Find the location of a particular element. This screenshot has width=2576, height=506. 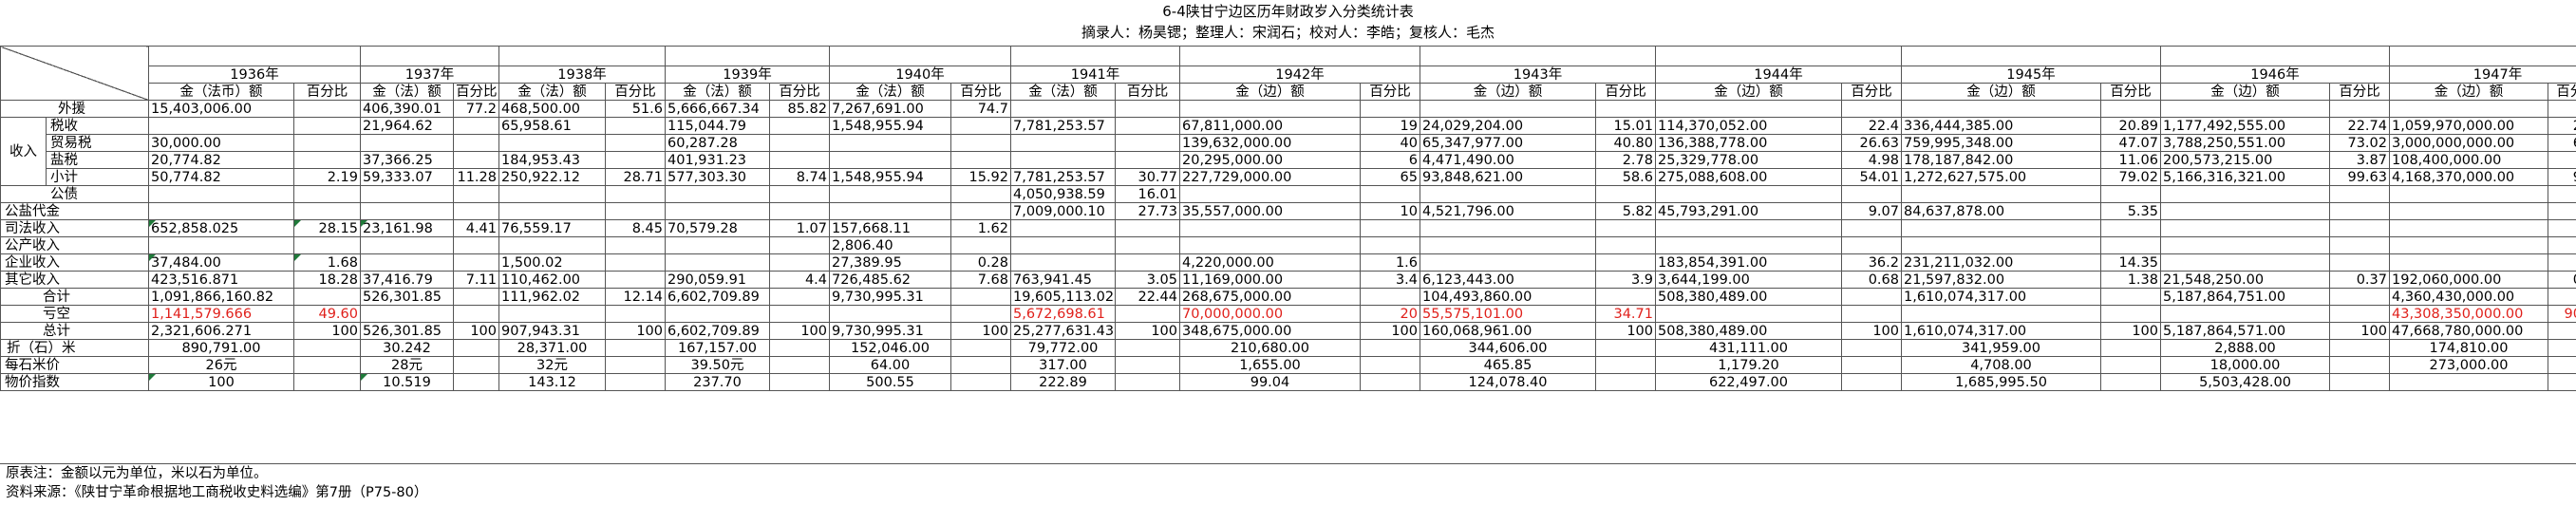

percent-cell: 2.24 is located at coordinates (2562, 126).